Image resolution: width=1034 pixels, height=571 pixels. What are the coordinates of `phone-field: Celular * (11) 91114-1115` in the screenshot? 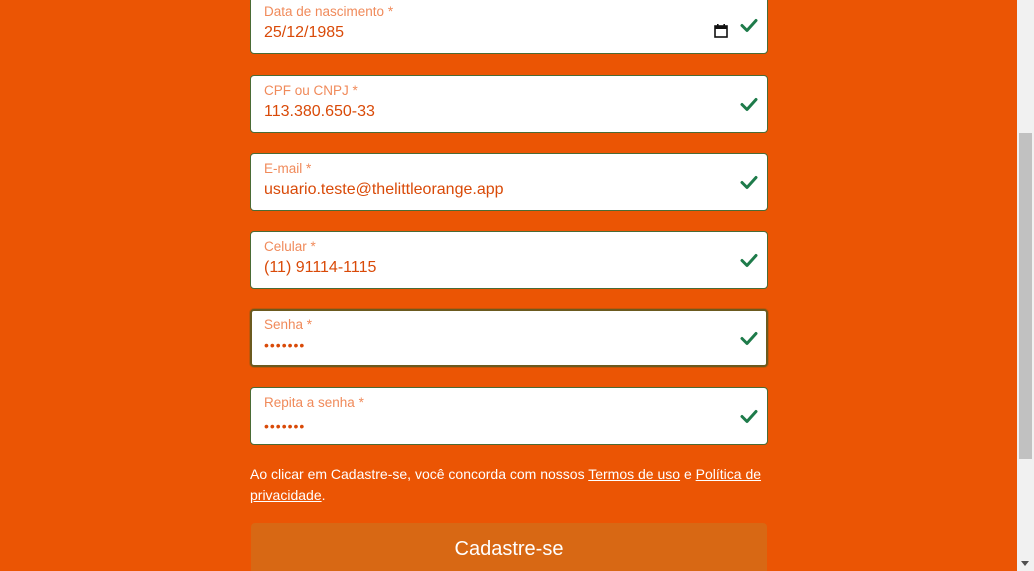 It's located at (509, 260).